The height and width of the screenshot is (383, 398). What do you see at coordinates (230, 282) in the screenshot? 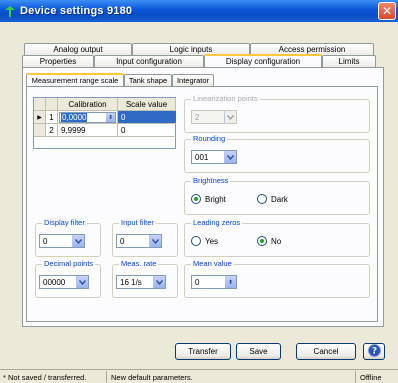
I see `spinner-arrows-icon: ⬍` at bounding box center [230, 282].